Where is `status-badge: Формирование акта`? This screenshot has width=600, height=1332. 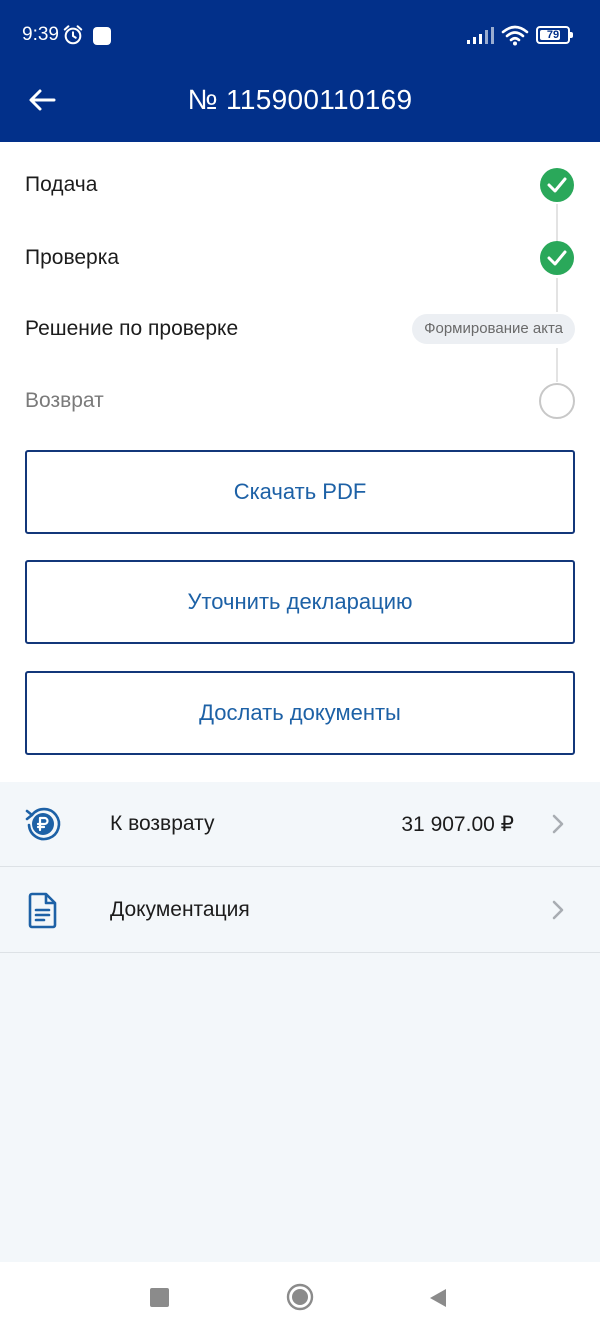
status-badge: Формирование акта is located at coordinates (493, 329).